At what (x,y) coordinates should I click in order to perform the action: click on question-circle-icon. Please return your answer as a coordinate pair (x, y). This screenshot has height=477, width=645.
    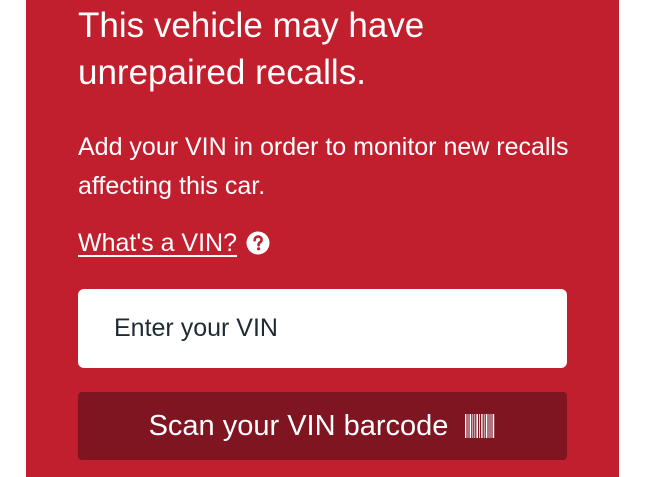
    Looking at the image, I should click on (258, 243).